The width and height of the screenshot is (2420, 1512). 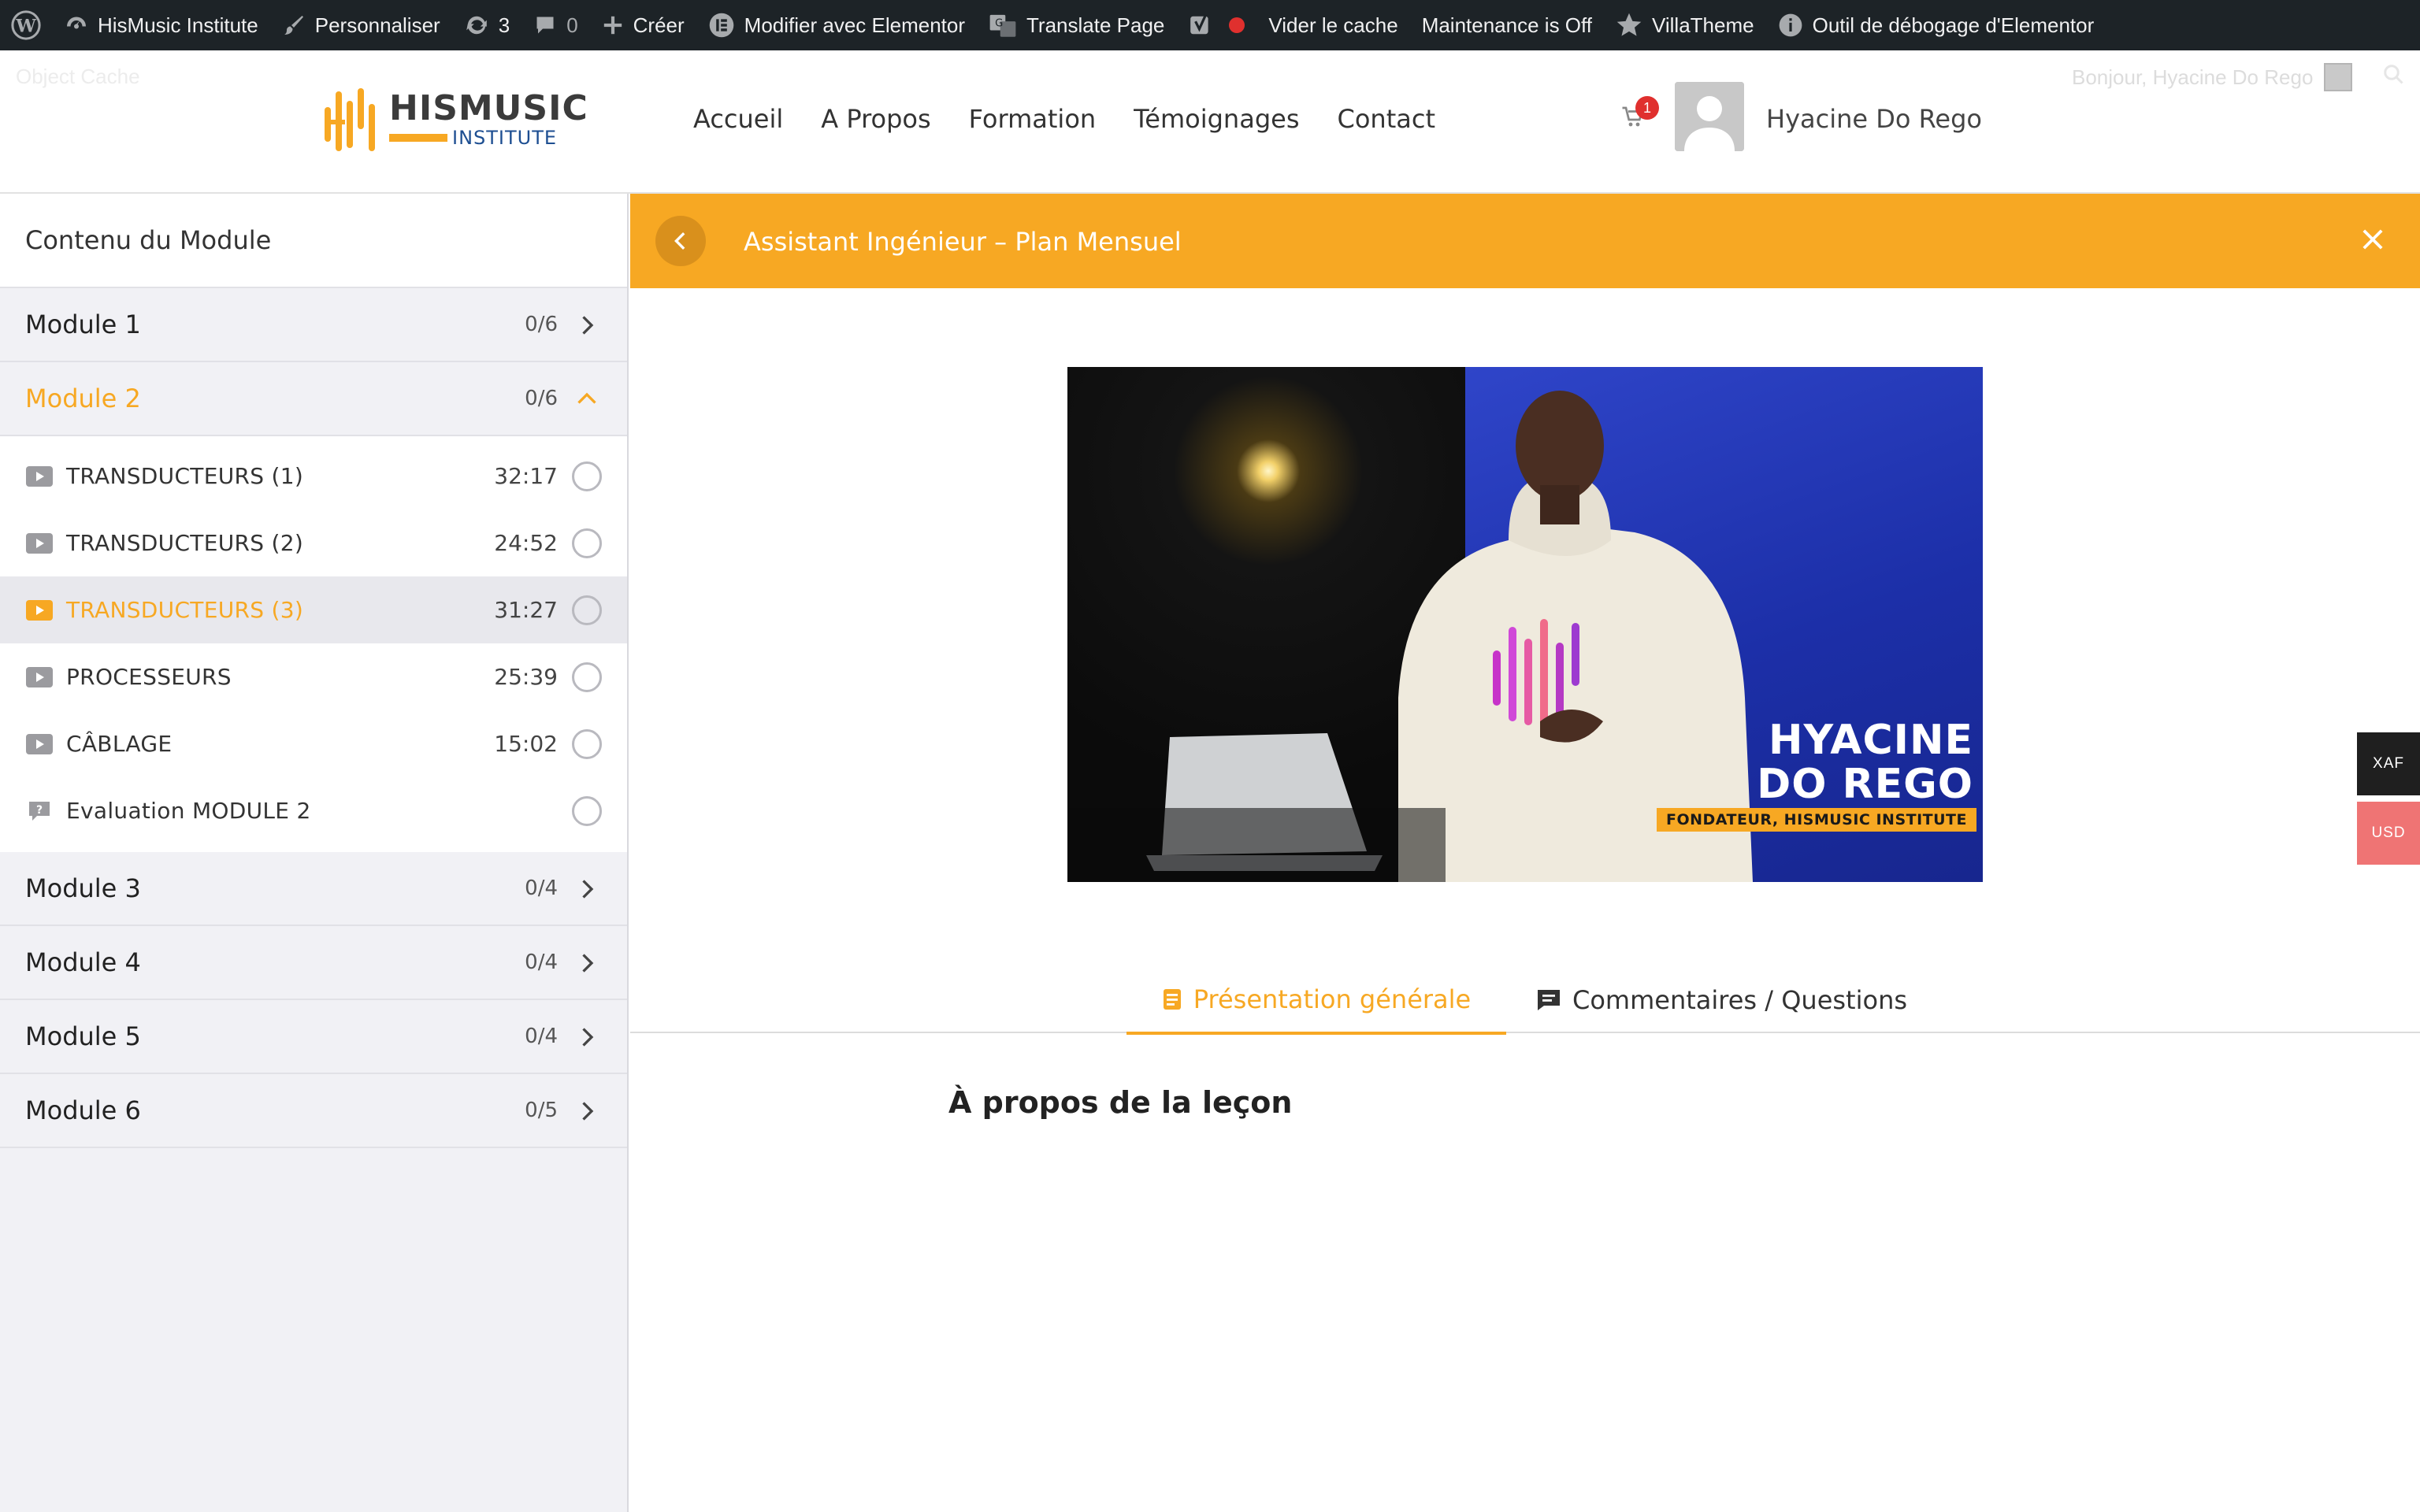 What do you see at coordinates (2372, 241) in the screenshot?
I see `close-icon` at bounding box center [2372, 241].